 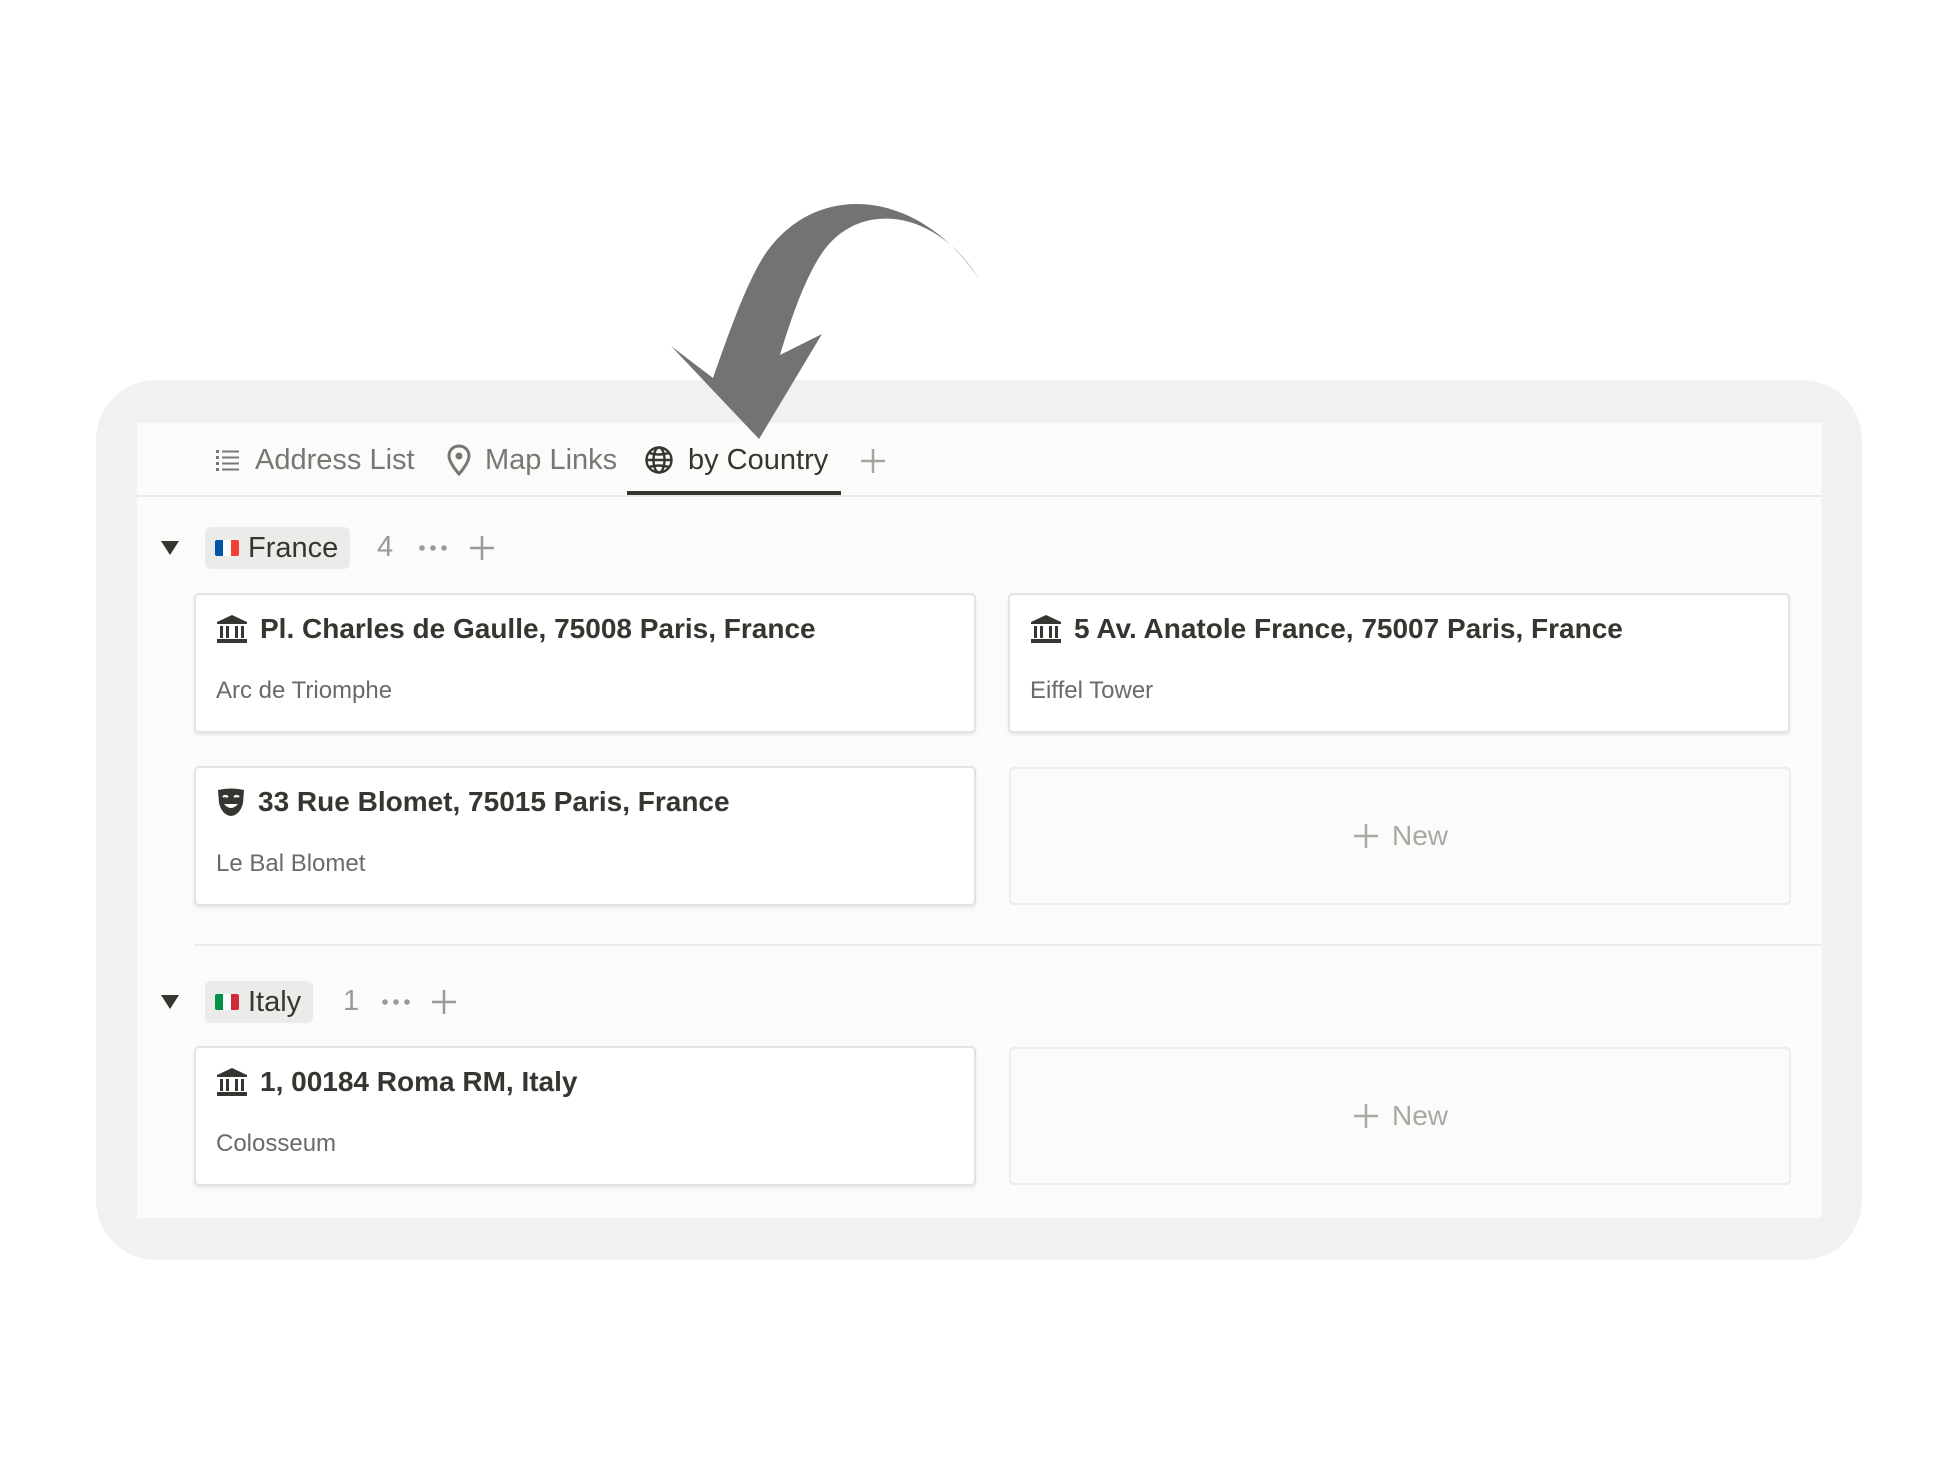 What do you see at coordinates (227, 548) in the screenshot?
I see `france-flag-icon` at bounding box center [227, 548].